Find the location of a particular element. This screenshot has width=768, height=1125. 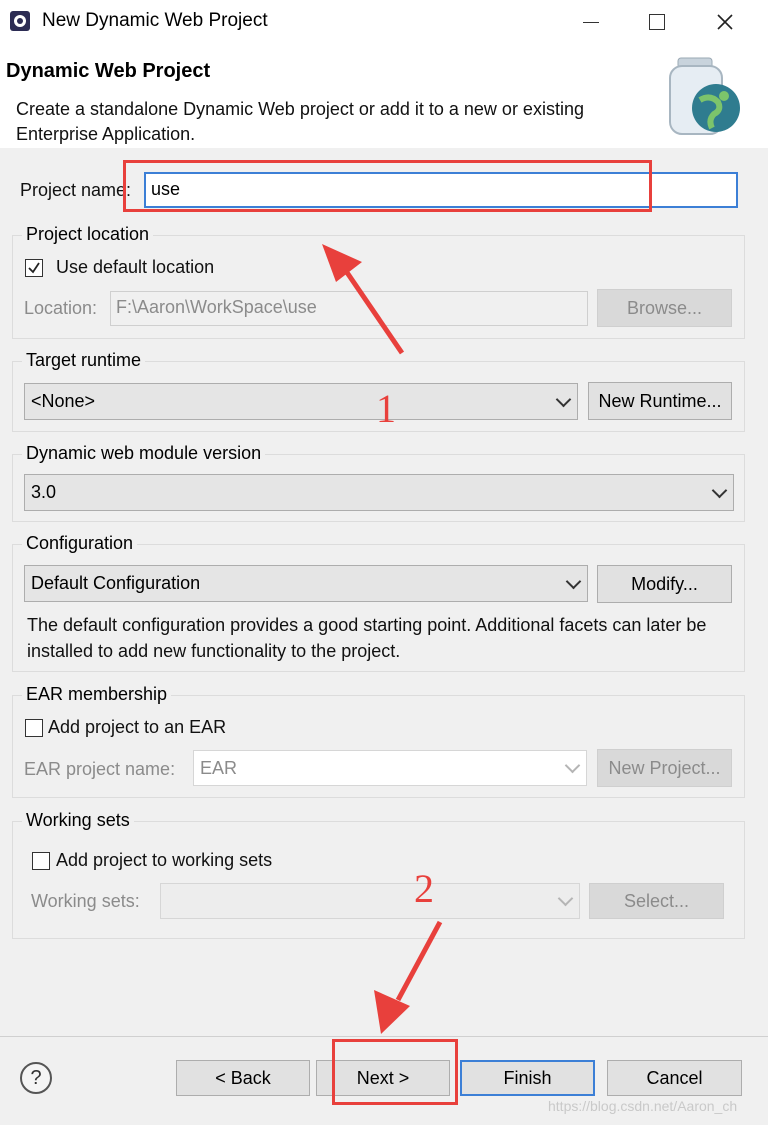

annotation-step-1: 1 is located at coordinates (386, 408).